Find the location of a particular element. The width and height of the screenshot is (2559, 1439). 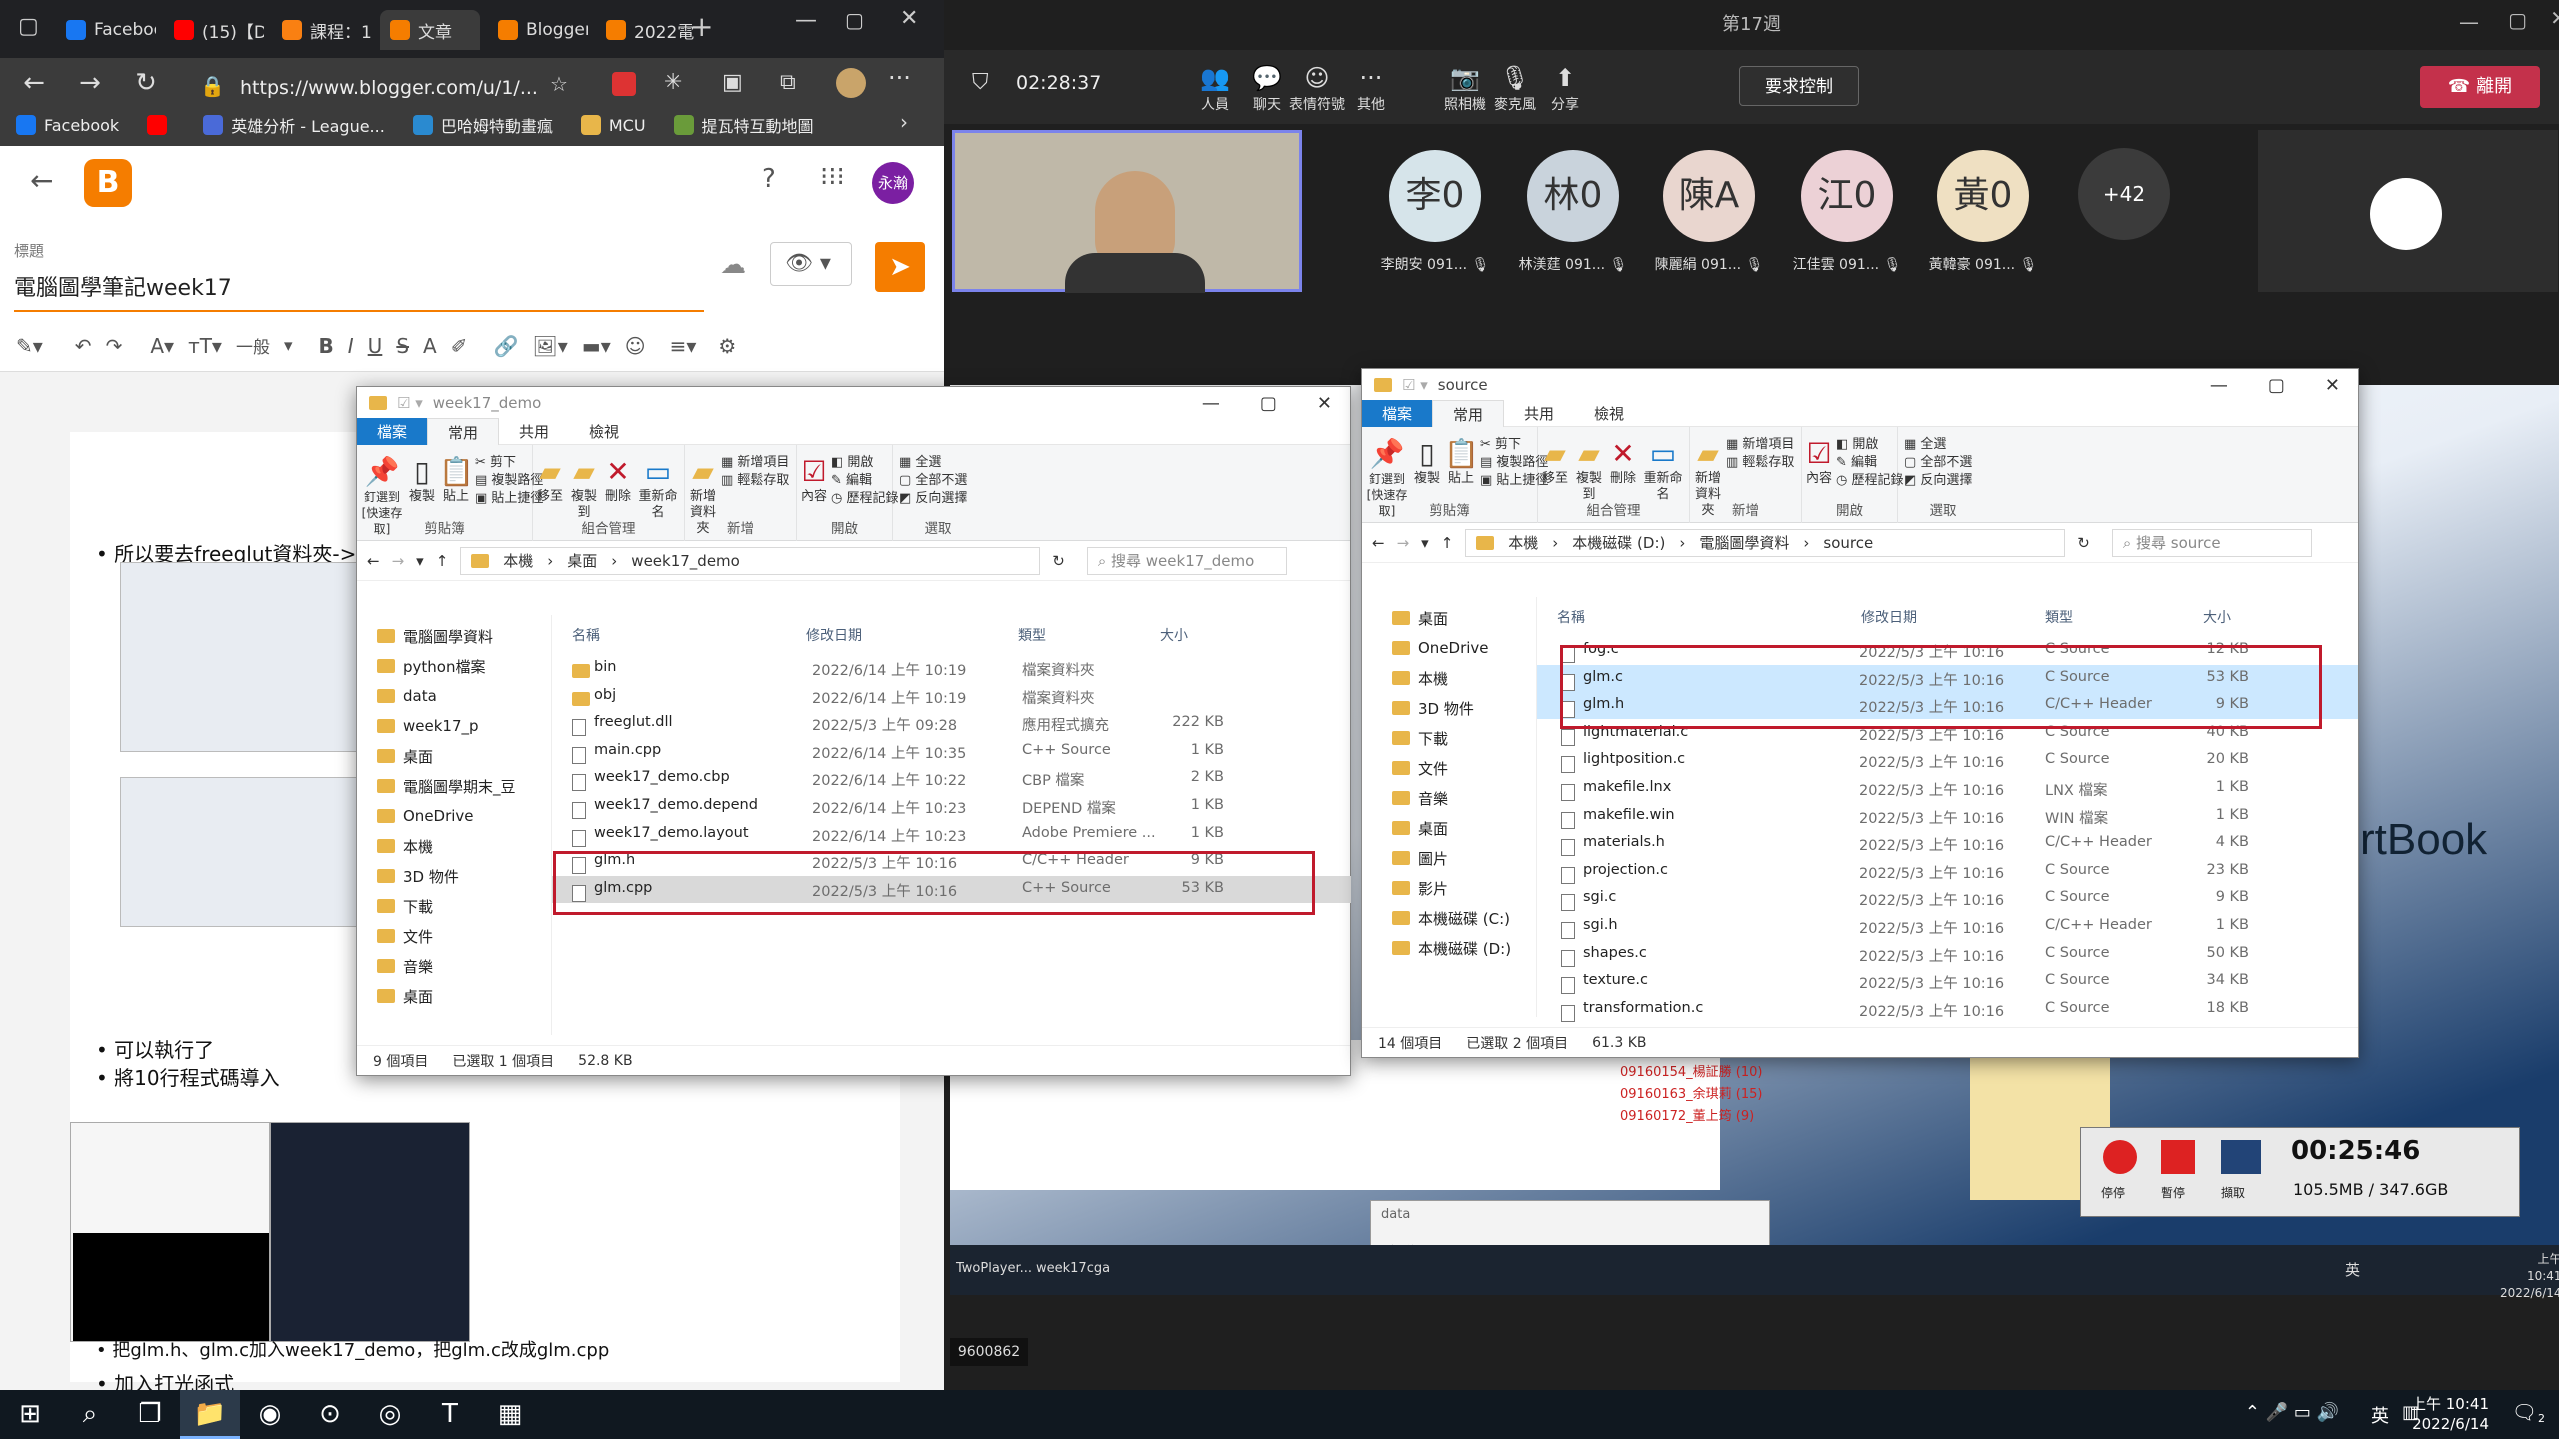

properties-button: ☑ 內容 is located at coordinates (814, 480).